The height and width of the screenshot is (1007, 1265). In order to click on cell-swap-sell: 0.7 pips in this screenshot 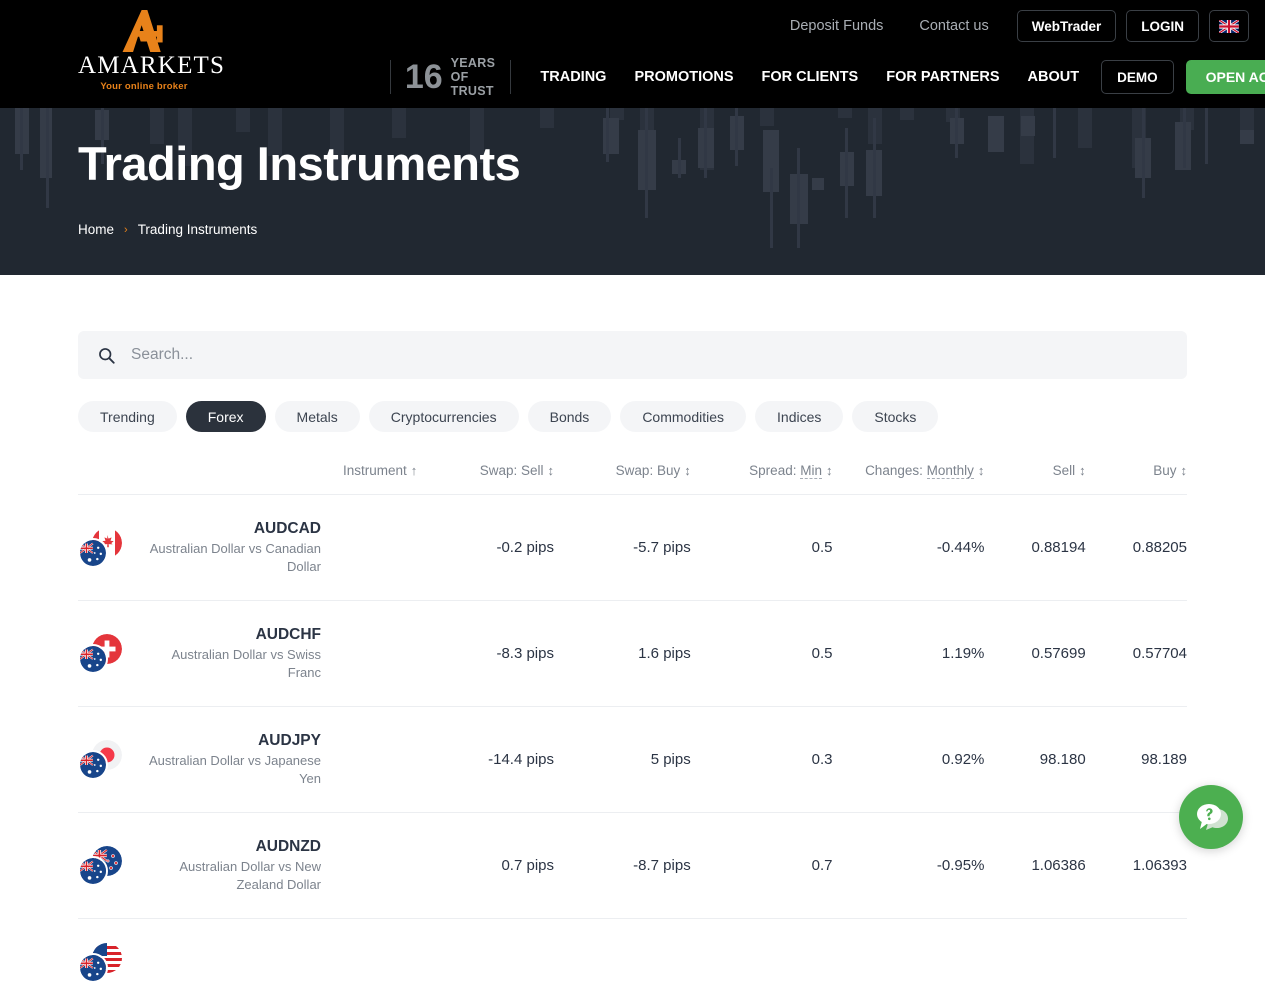, I will do `click(485, 866)`.